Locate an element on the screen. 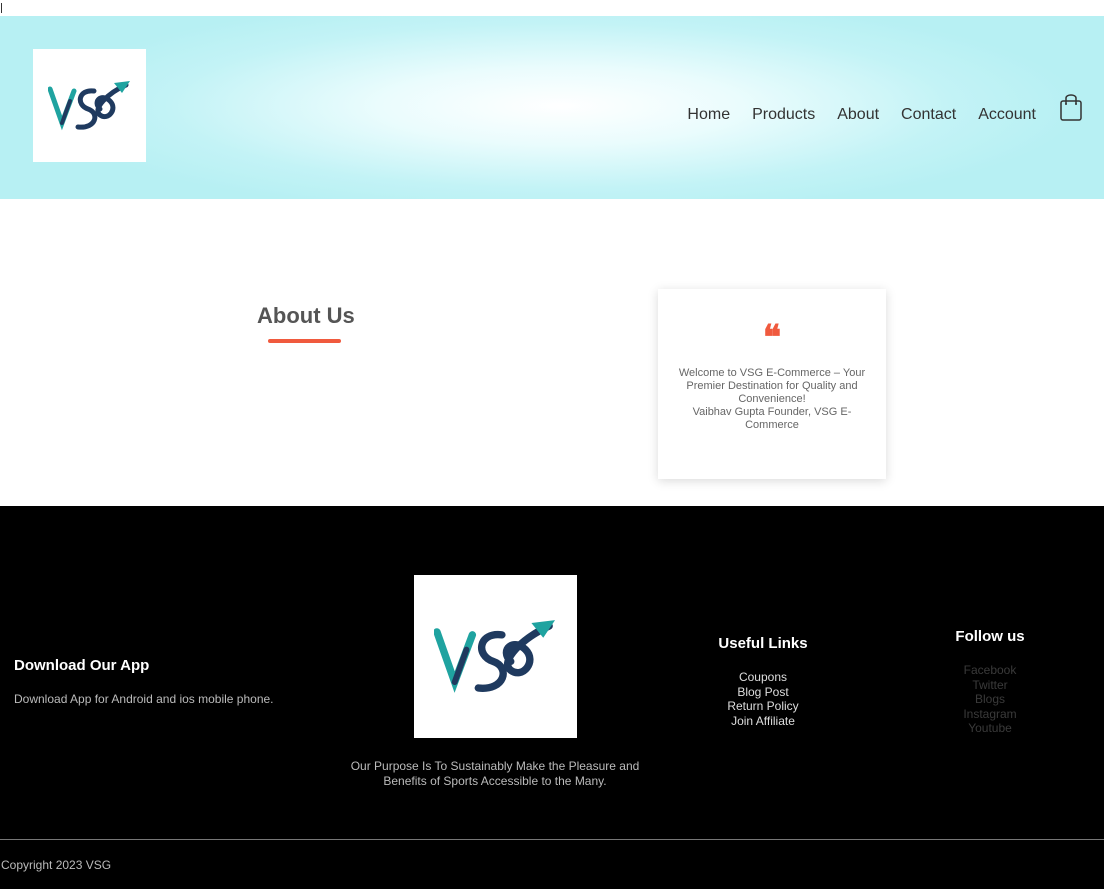 This screenshot has width=1104, height=889. nav-contact: Contact is located at coordinates (928, 115).